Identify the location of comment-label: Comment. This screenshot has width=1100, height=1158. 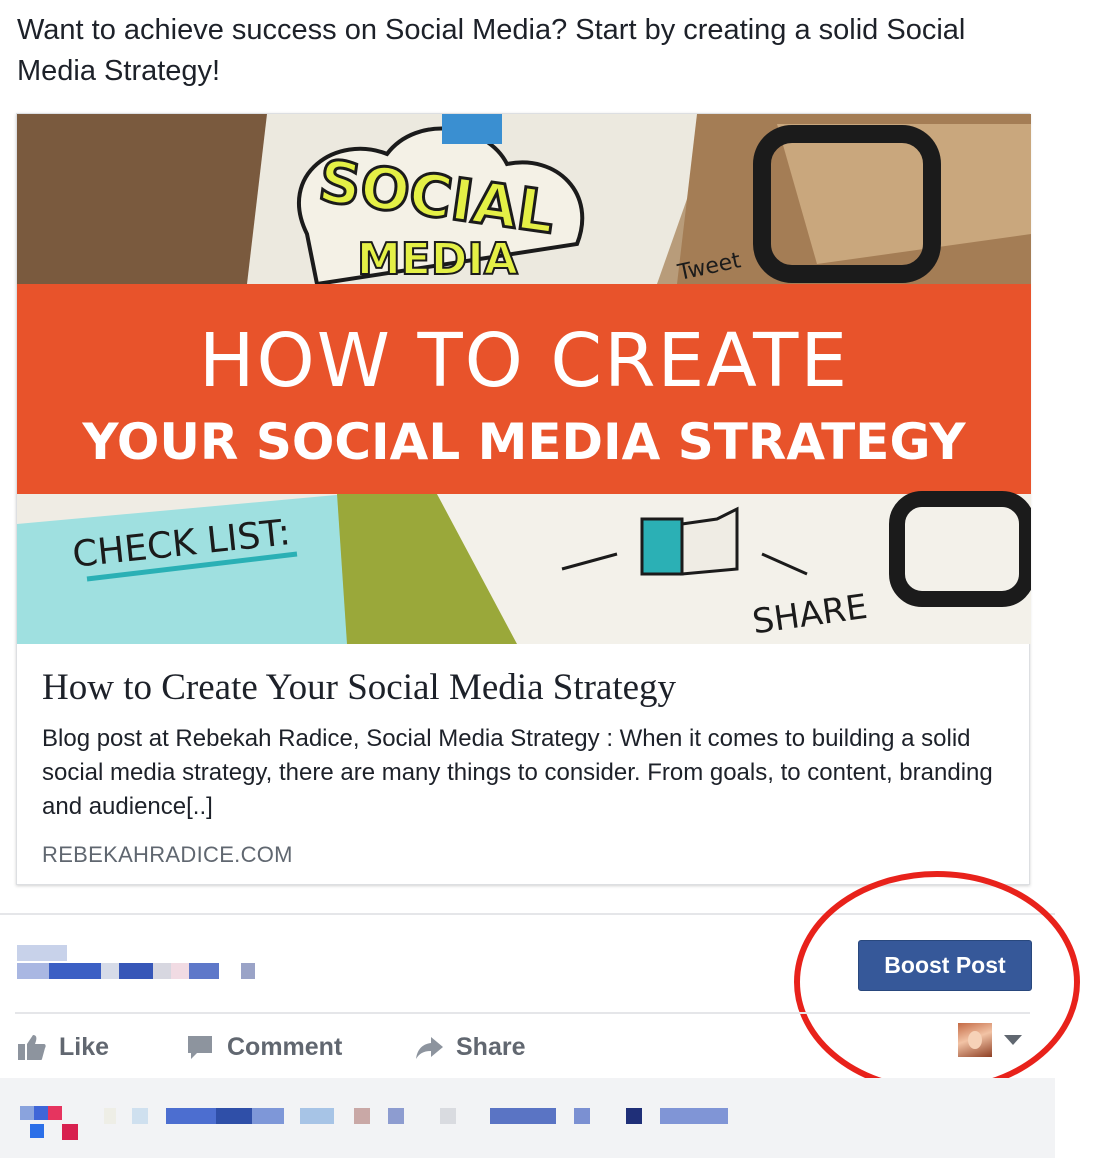
(285, 1046).